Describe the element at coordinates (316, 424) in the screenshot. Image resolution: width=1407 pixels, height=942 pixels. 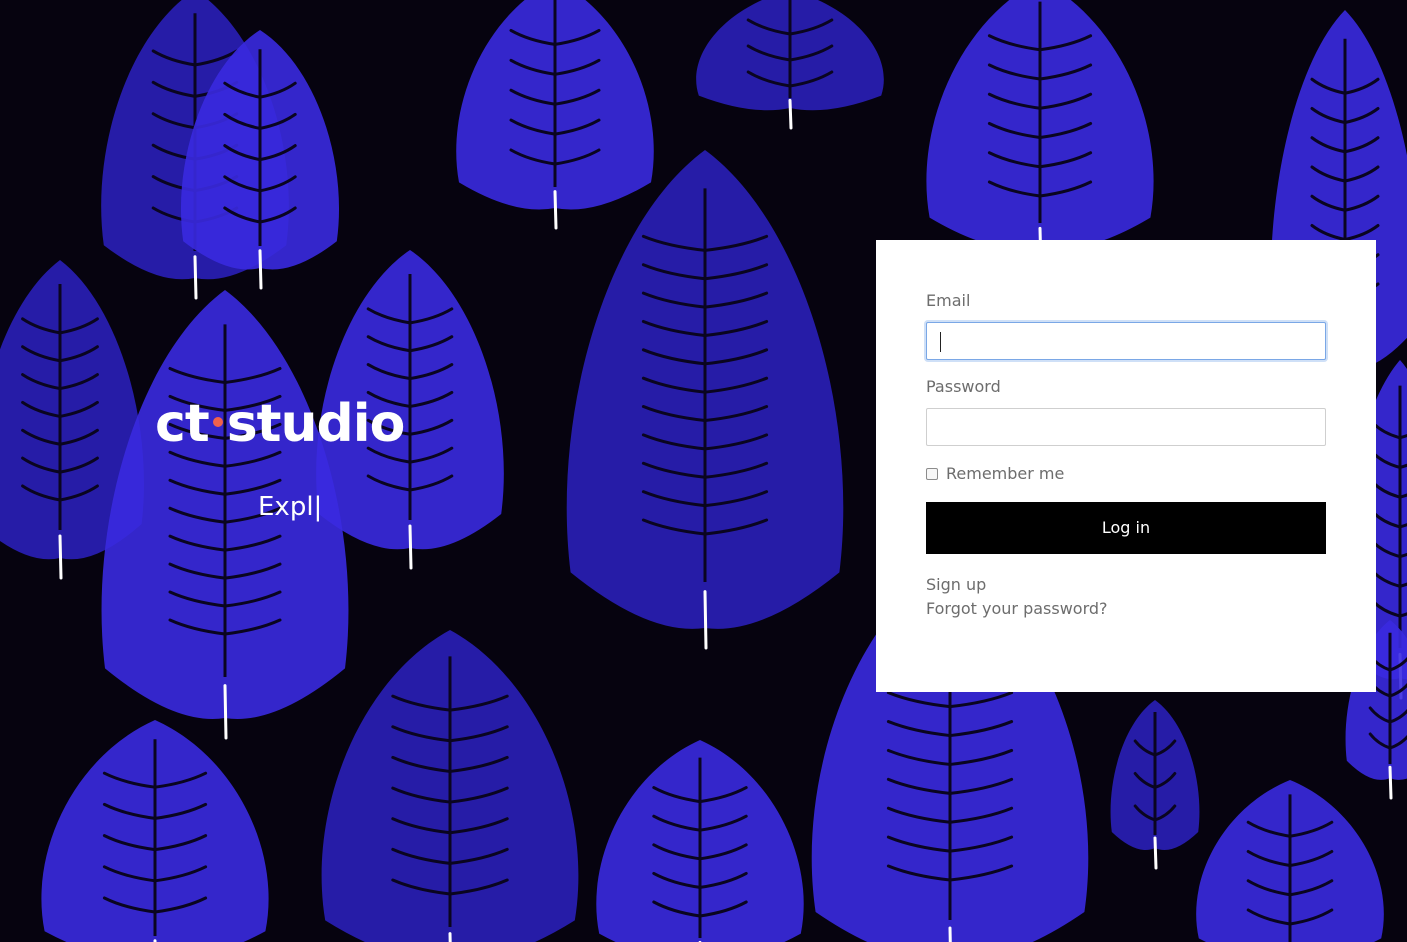
I see `logo-text-right: studio` at that location.